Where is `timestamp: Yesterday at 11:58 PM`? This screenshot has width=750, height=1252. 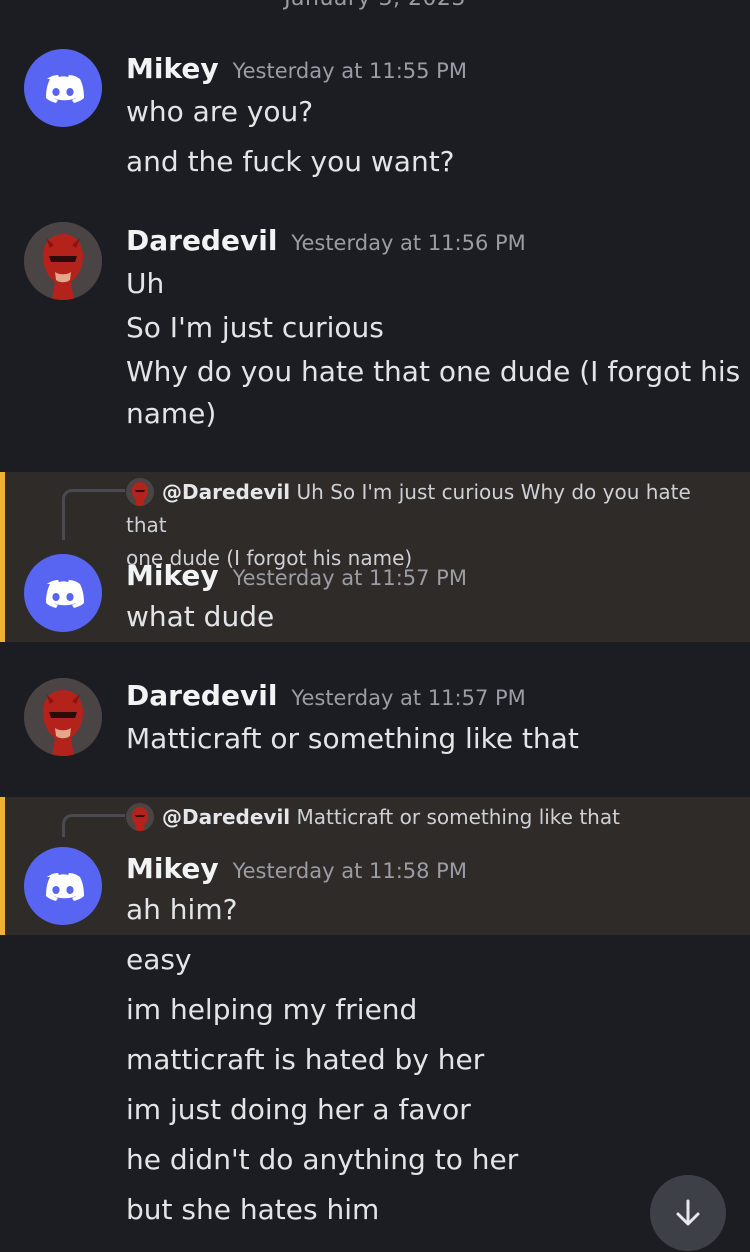 timestamp: Yesterday at 11:58 PM is located at coordinates (349, 871).